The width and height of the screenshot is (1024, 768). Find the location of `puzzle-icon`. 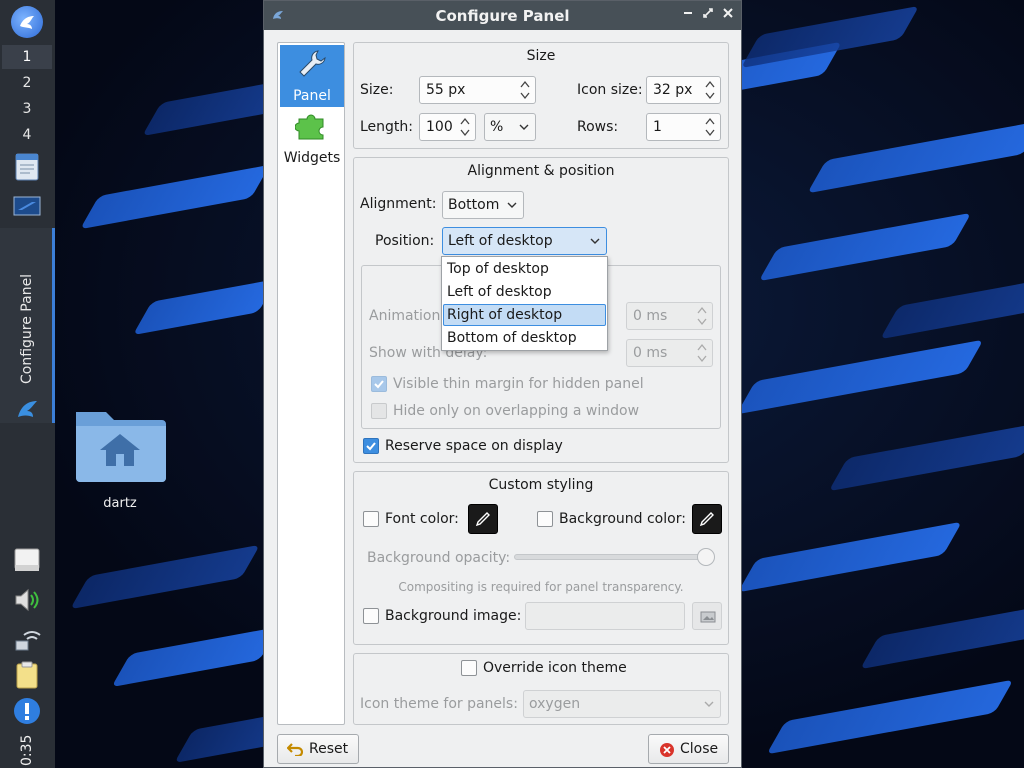

puzzle-icon is located at coordinates (309, 127).